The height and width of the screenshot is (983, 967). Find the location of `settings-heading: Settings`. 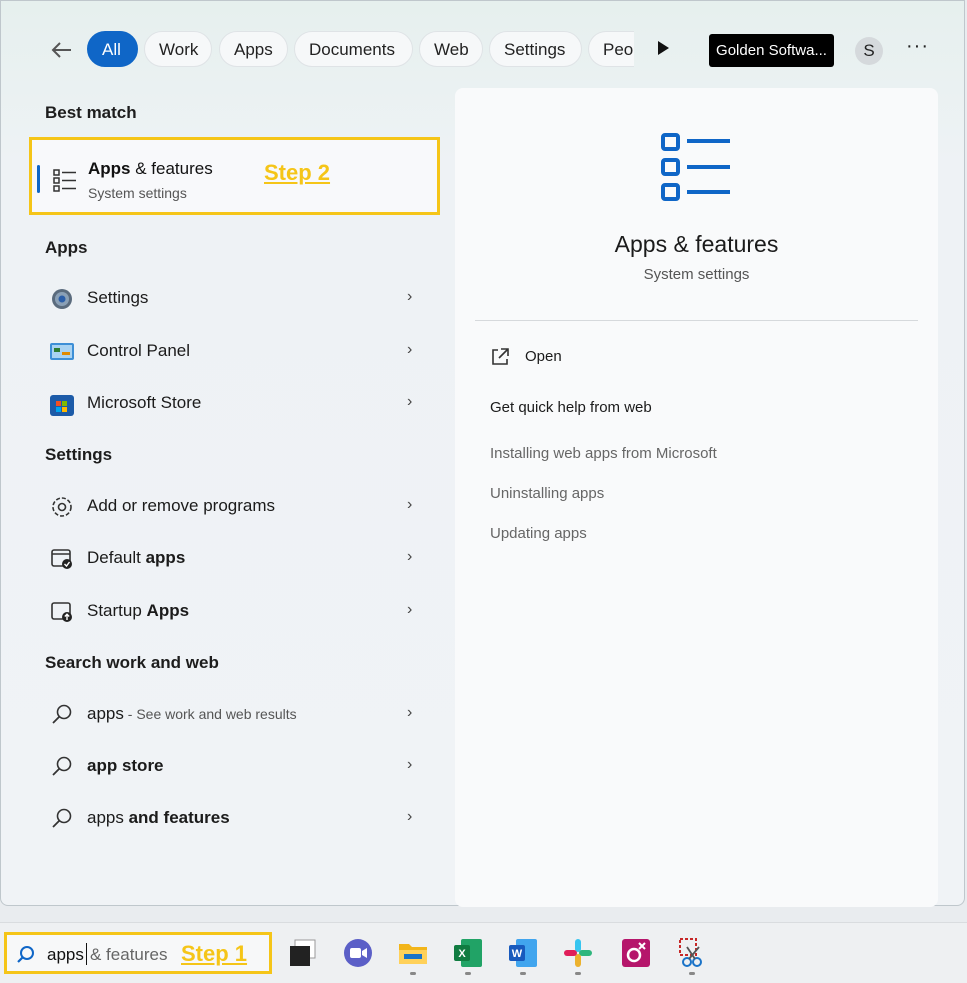

settings-heading: Settings is located at coordinates (79, 454).